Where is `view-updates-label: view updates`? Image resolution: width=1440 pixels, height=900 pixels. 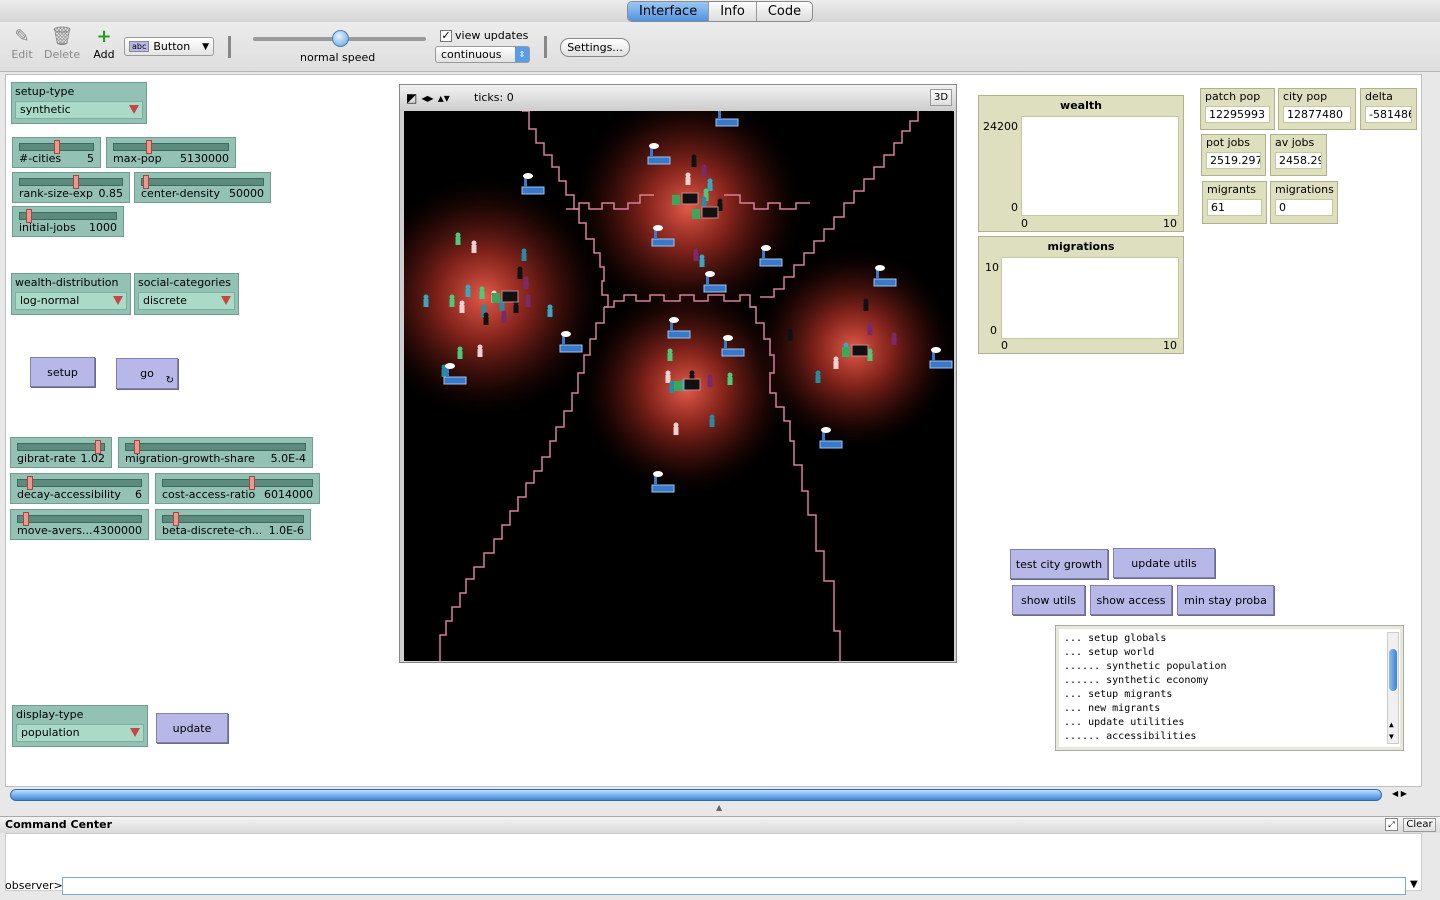
view-updates-label: view updates is located at coordinates (492, 35).